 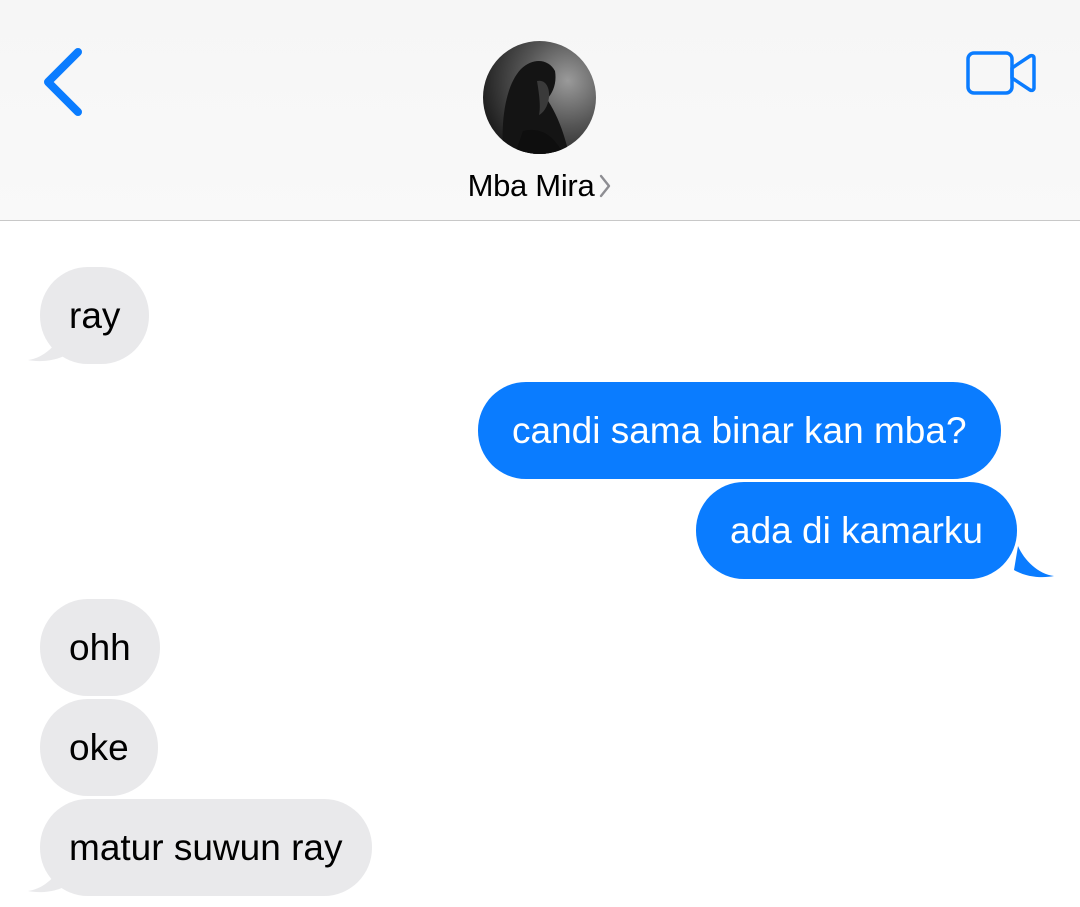 I want to click on back-button, so click(x=66, y=82).